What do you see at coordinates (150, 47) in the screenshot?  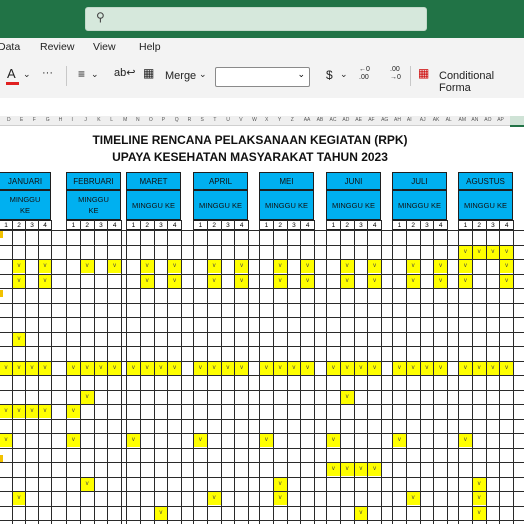 I see `menu-help: Help` at bounding box center [150, 47].